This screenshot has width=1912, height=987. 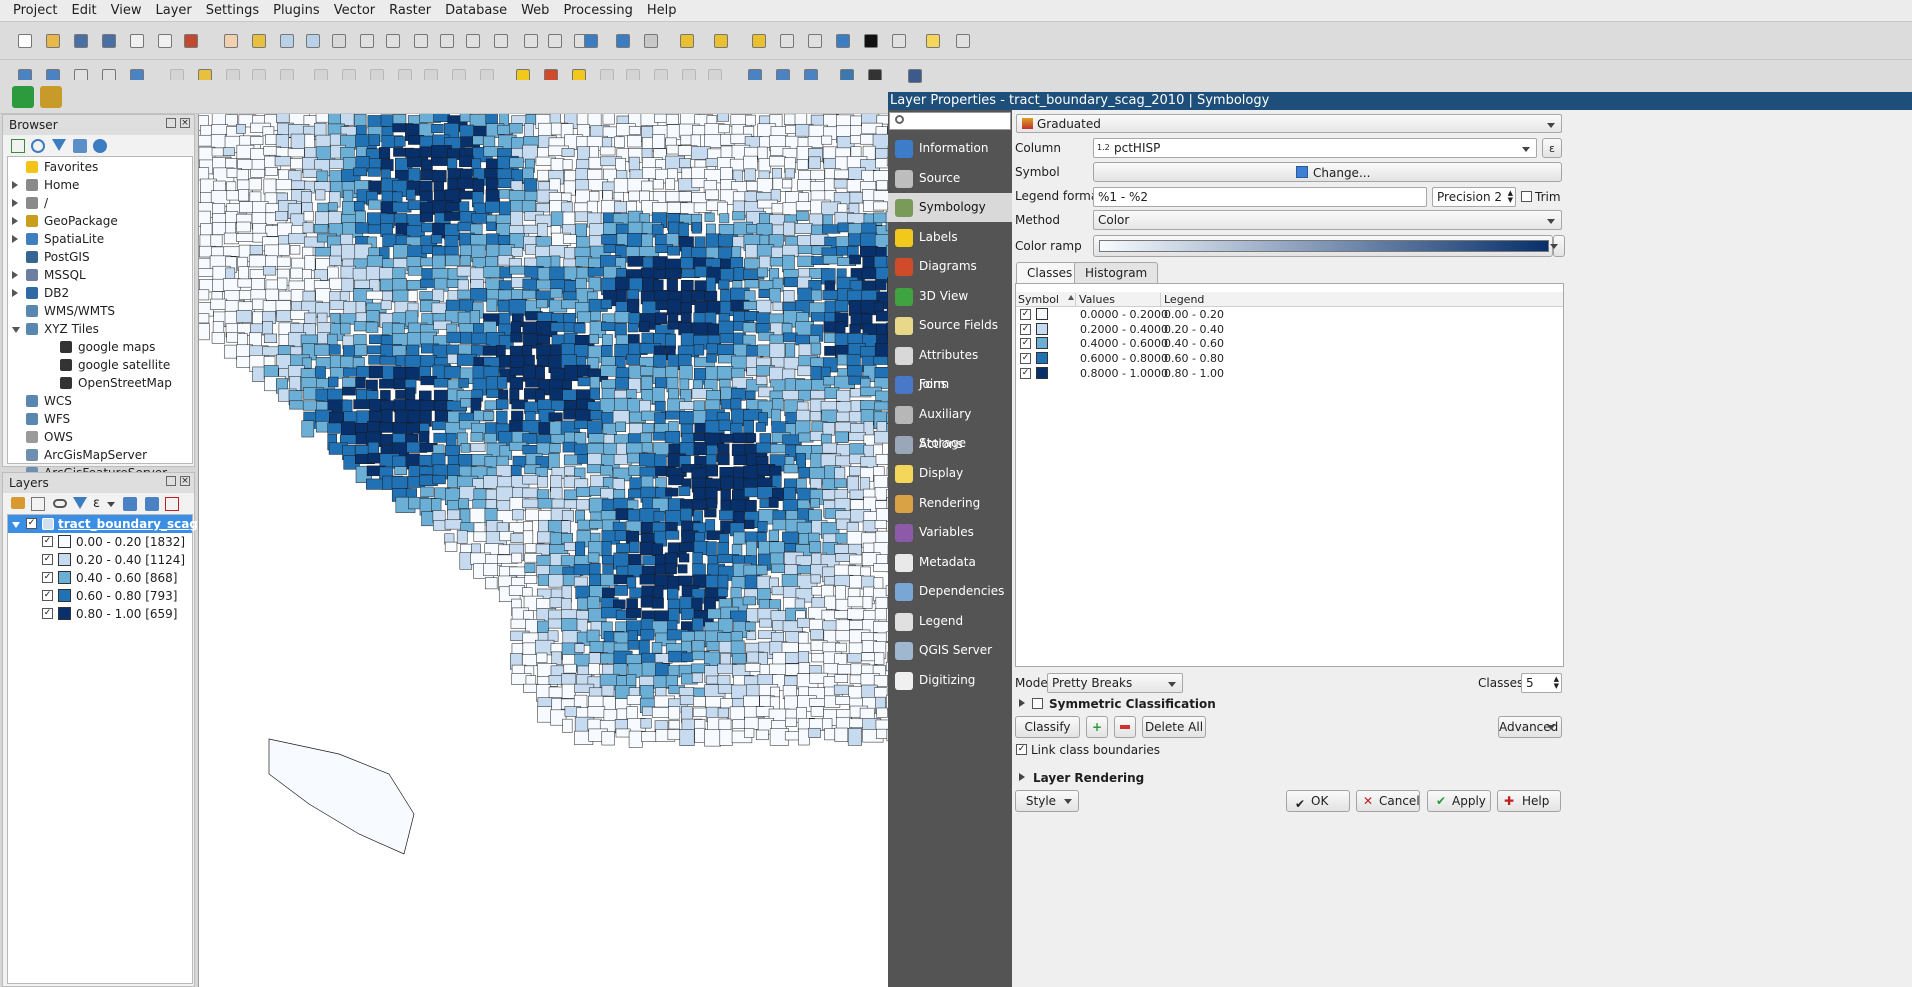 I want to click on browser-item: OWS, so click(x=100, y=437).